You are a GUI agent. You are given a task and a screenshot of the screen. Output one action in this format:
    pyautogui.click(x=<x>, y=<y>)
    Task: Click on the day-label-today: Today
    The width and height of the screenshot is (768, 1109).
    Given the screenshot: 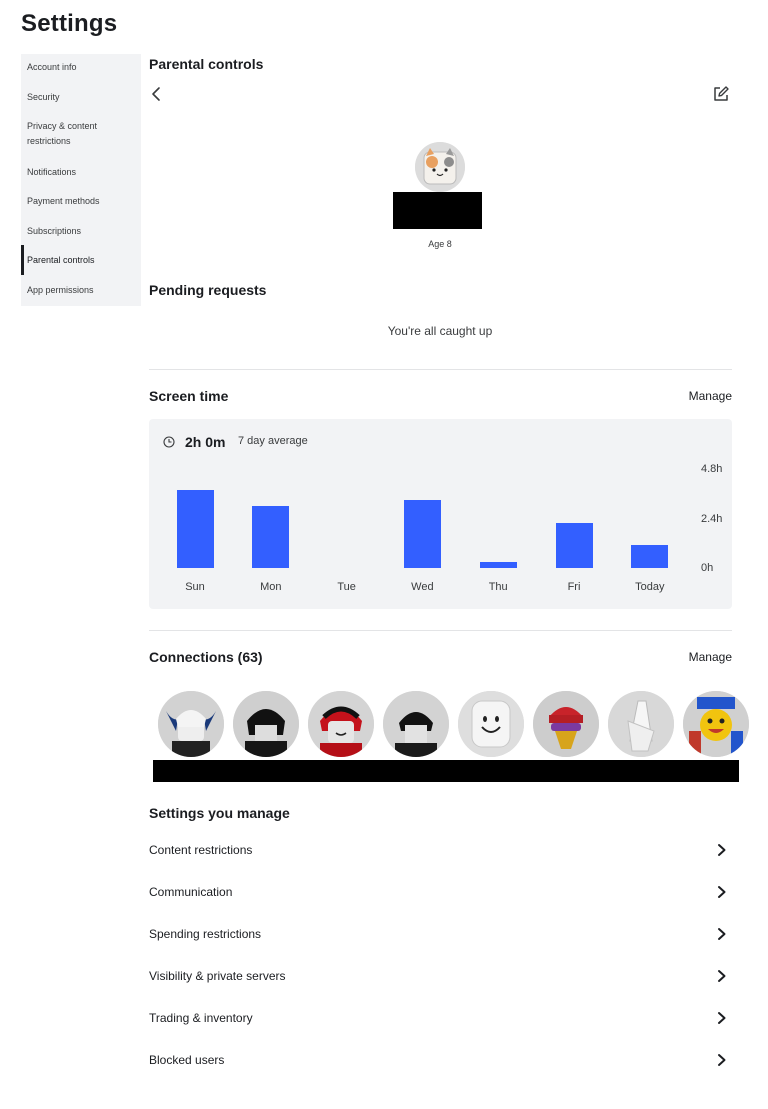 What is the action you would take?
    pyautogui.click(x=650, y=587)
    